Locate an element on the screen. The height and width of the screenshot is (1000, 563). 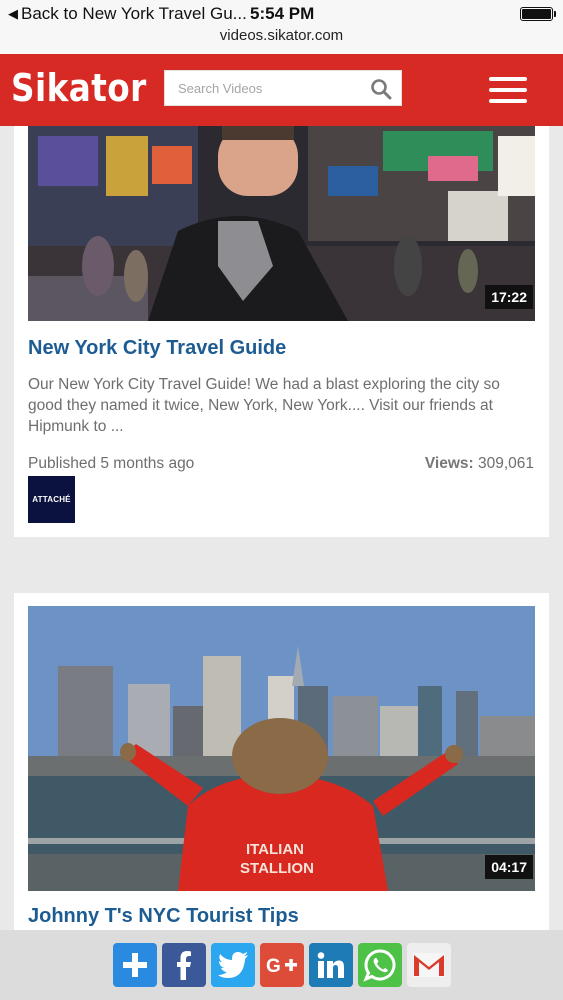
video-duration-badge: 17:22 is located at coordinates (509, 297).